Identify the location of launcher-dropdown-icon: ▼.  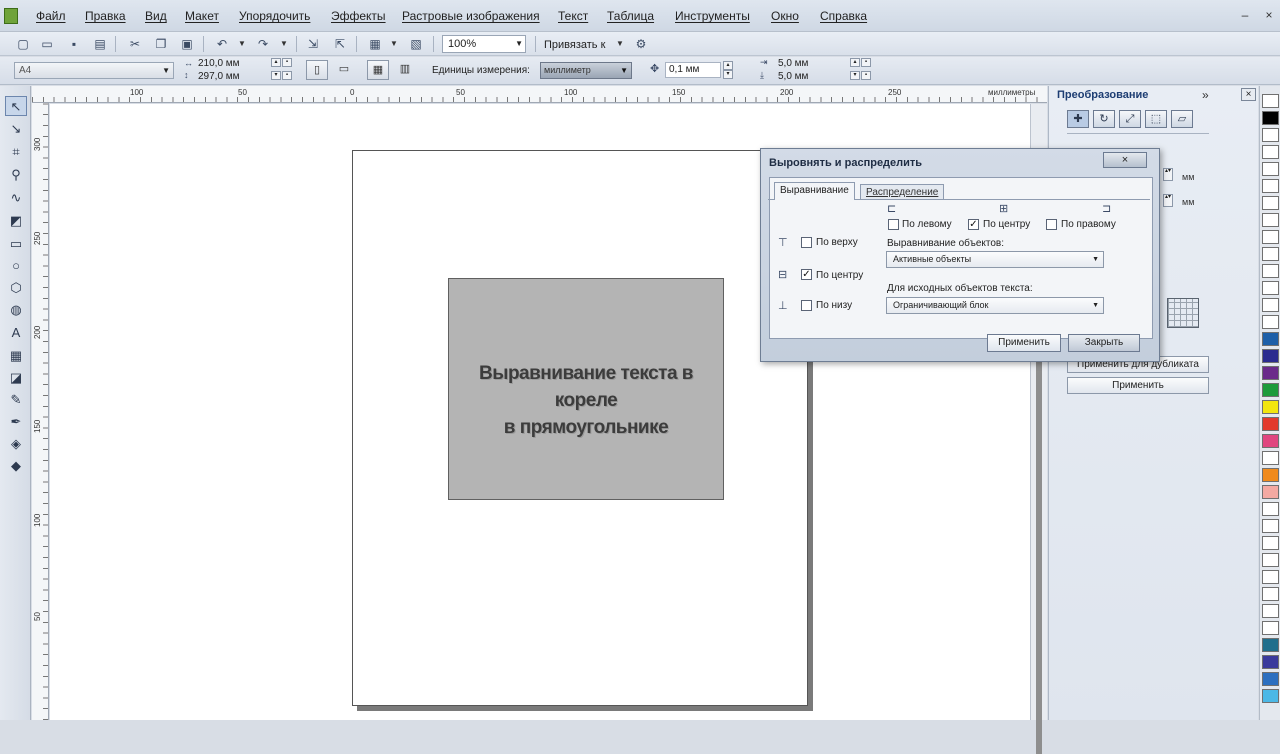
(394, 44).